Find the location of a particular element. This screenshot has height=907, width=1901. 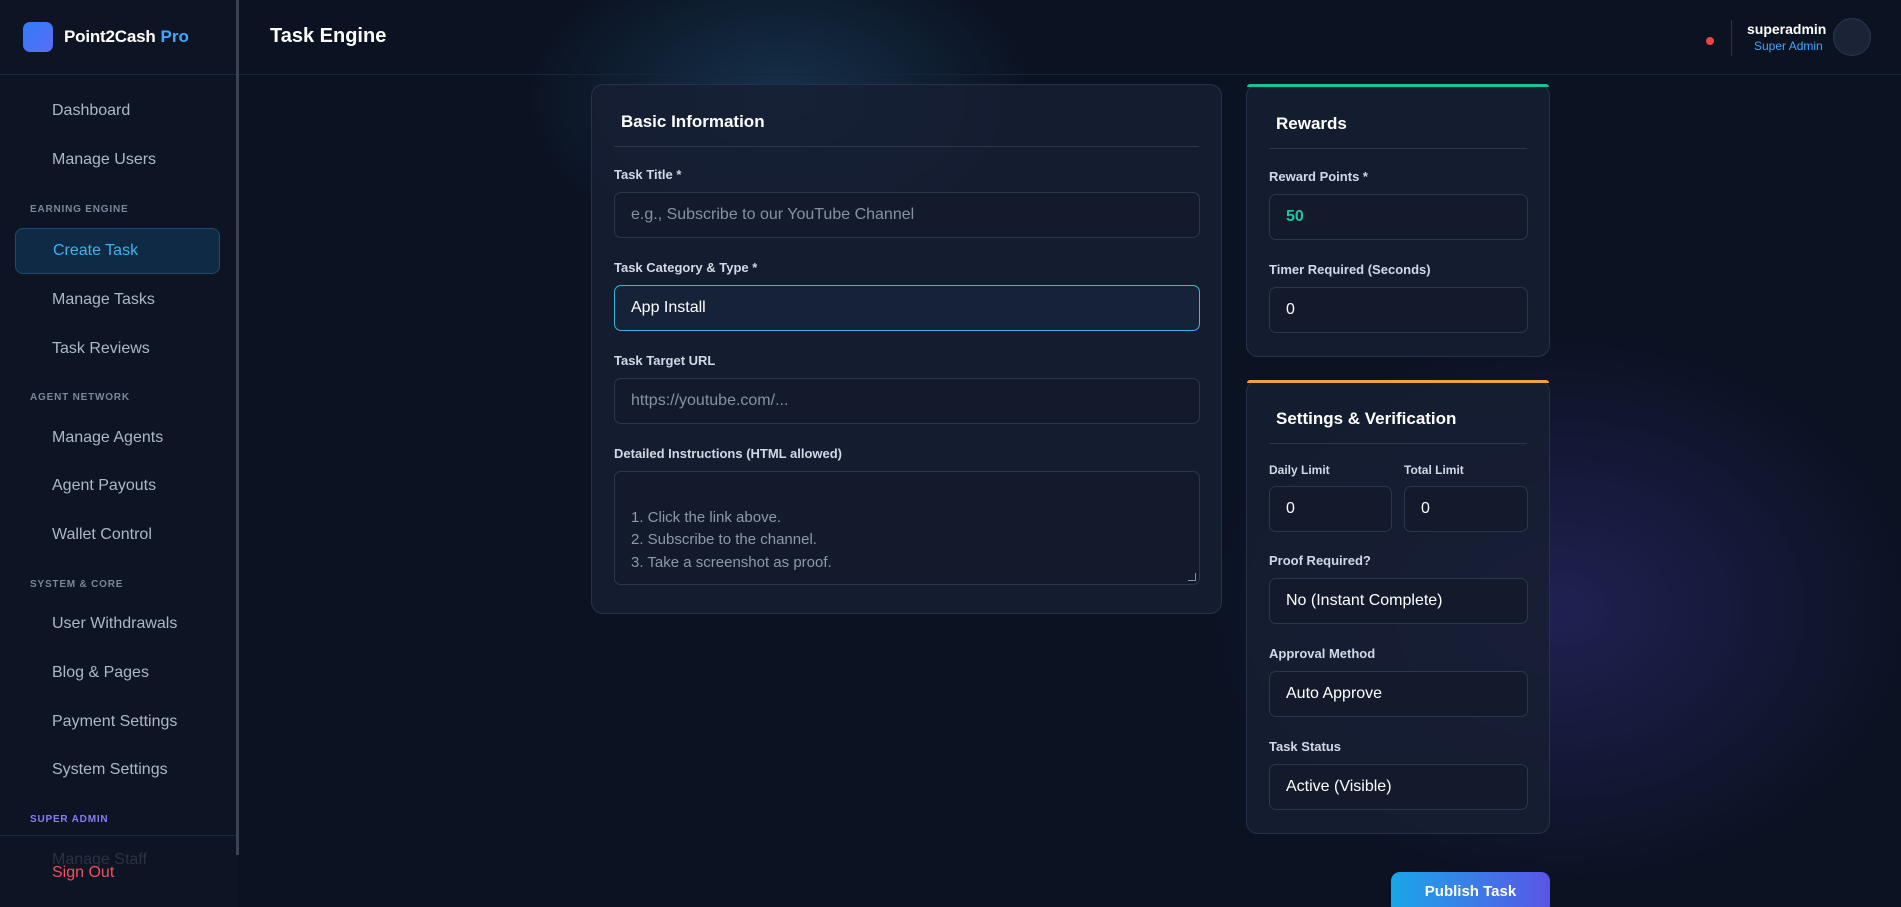

total-limit-label: Total Limit is located at coordinates (1434, 470).